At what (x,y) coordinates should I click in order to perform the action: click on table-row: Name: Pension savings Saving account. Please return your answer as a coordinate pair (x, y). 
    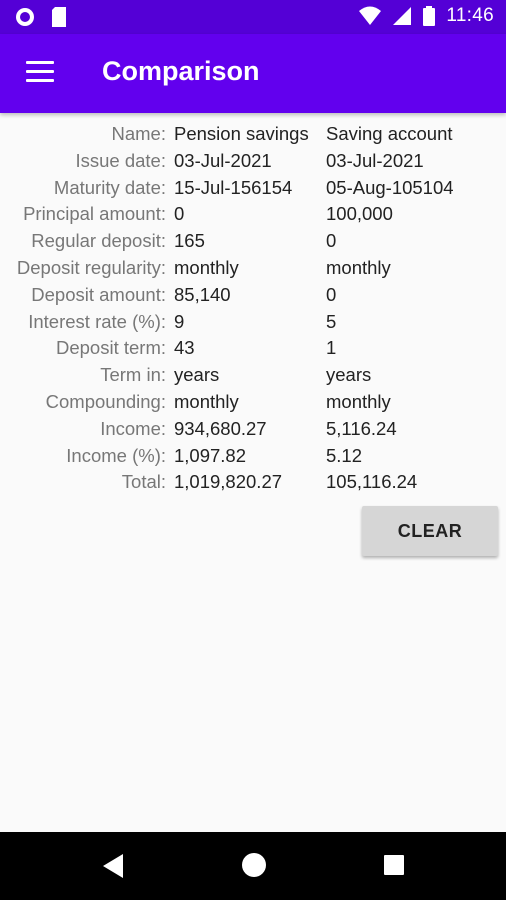
    Looking at the image, I should click on (253, 134).